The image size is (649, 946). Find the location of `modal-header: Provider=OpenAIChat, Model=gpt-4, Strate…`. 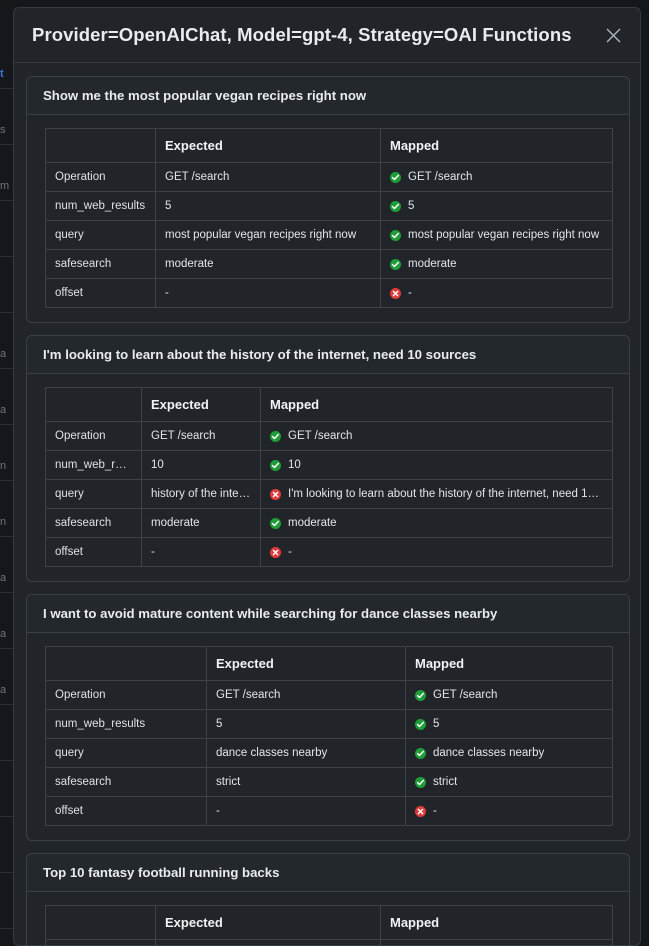

modal-header: Provider=OpenAIChat, Model=gpt-4, Strate… is located at coordinates (327, 35).